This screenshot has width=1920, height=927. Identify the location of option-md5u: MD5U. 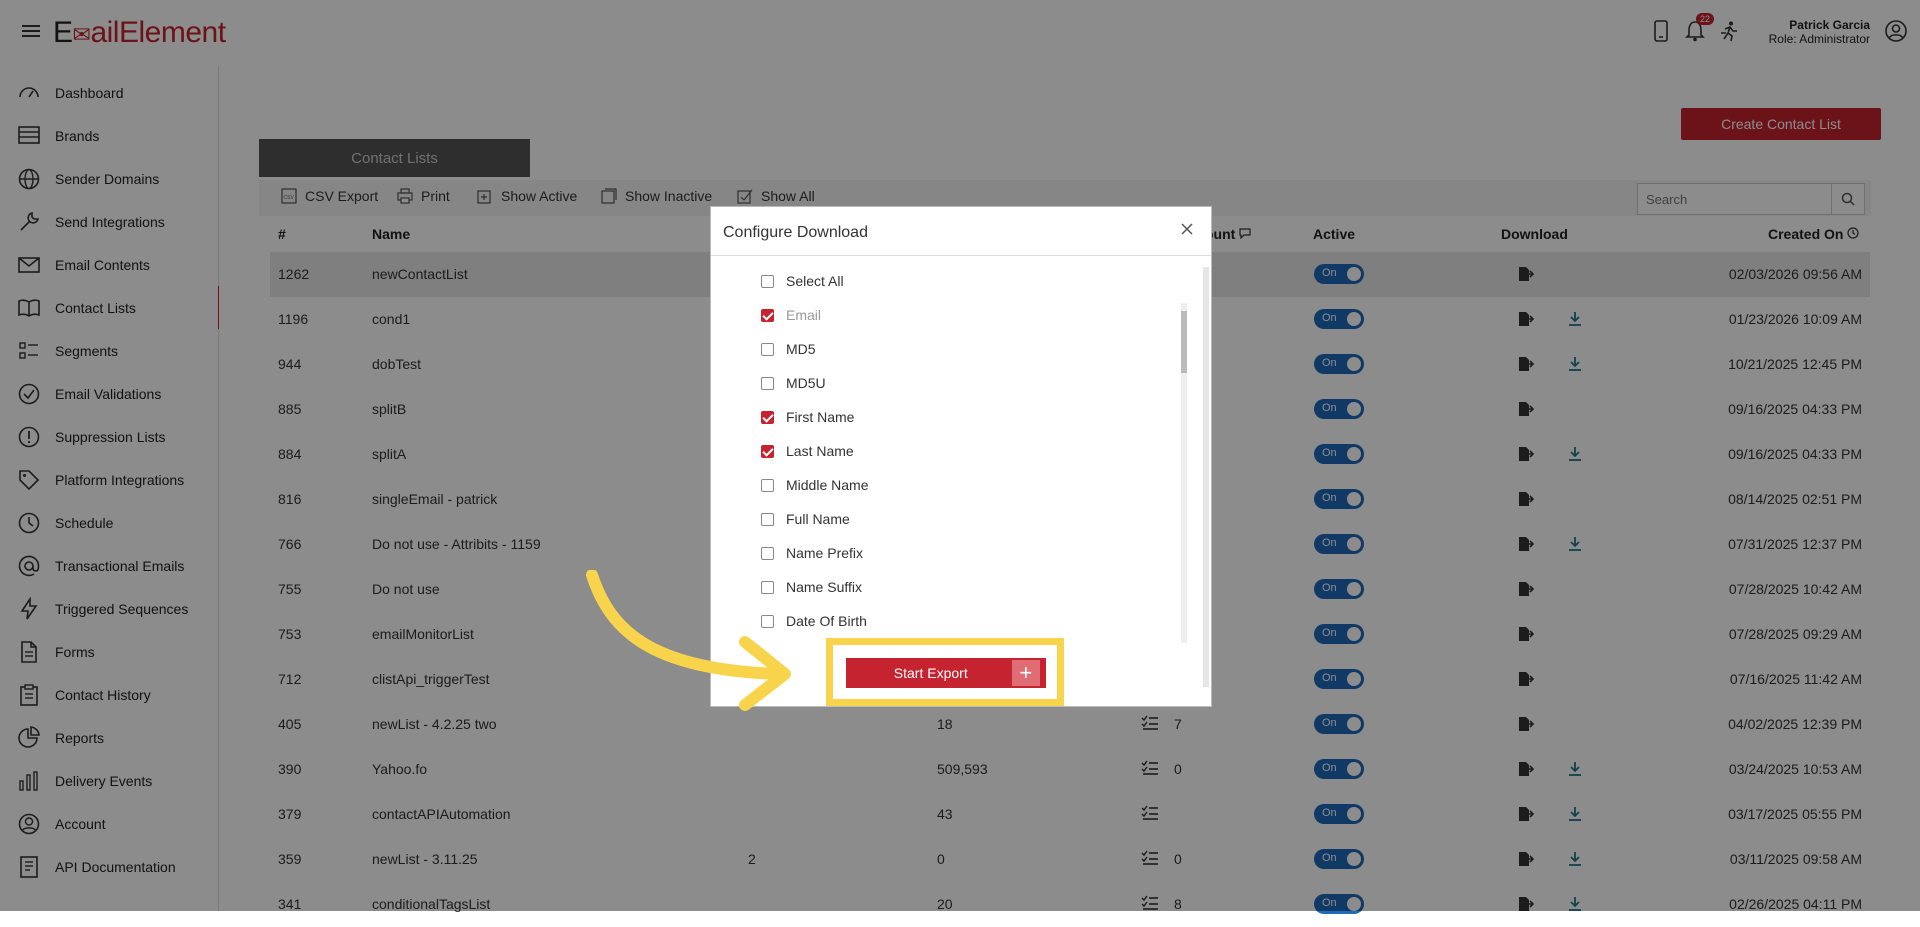
(793, 383).